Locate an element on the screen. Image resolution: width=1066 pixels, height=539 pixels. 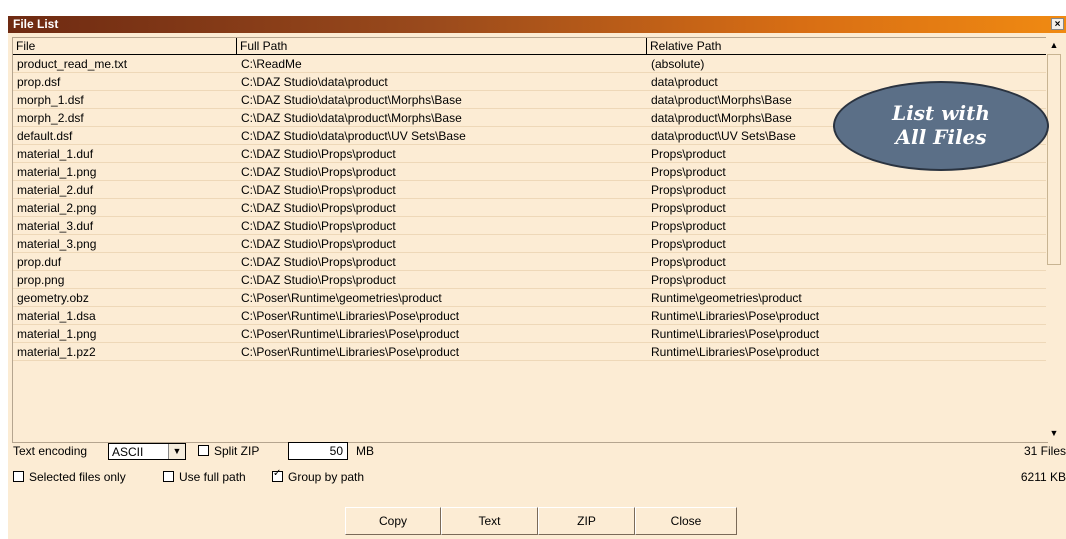
cell-file: morph_1.dsf is located at coordinates (50, 100).